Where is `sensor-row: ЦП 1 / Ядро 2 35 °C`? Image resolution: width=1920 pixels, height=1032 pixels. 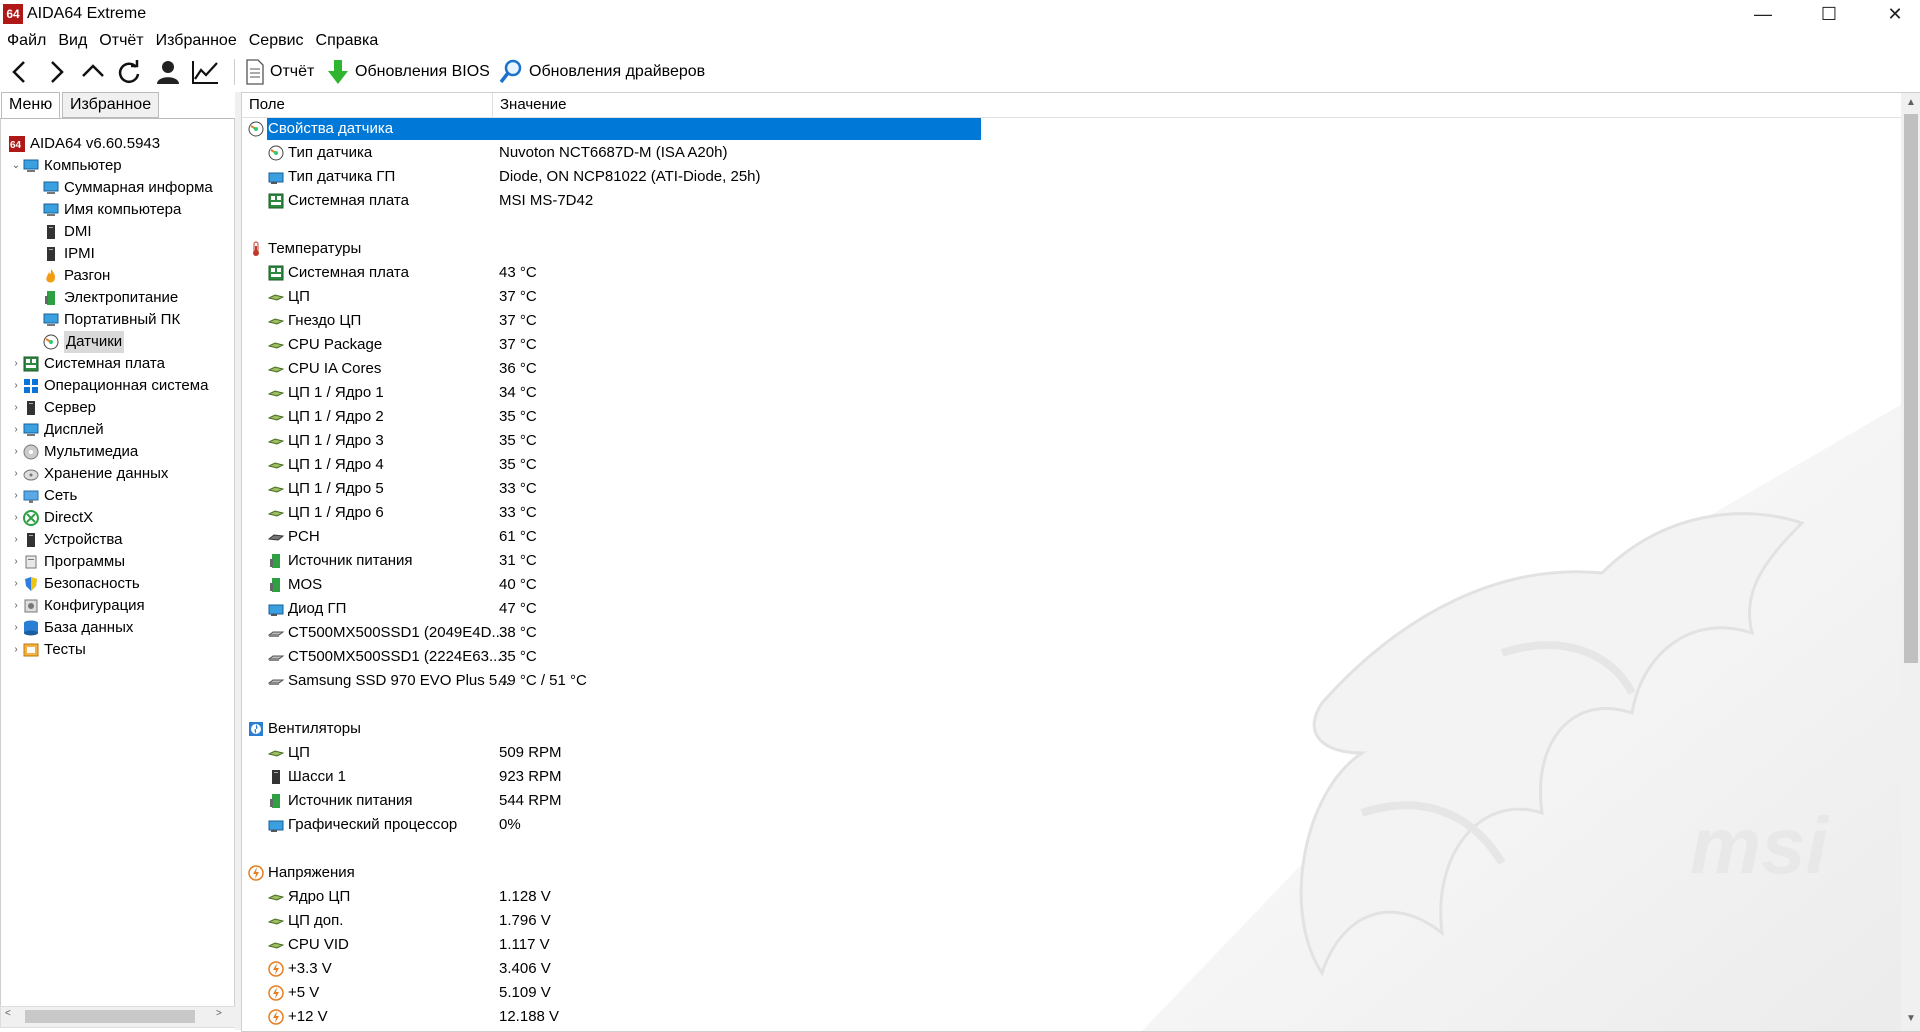 sensor-row: ЦП 1 / Ядро 2 35 °C is located at coordinates (942, 417).